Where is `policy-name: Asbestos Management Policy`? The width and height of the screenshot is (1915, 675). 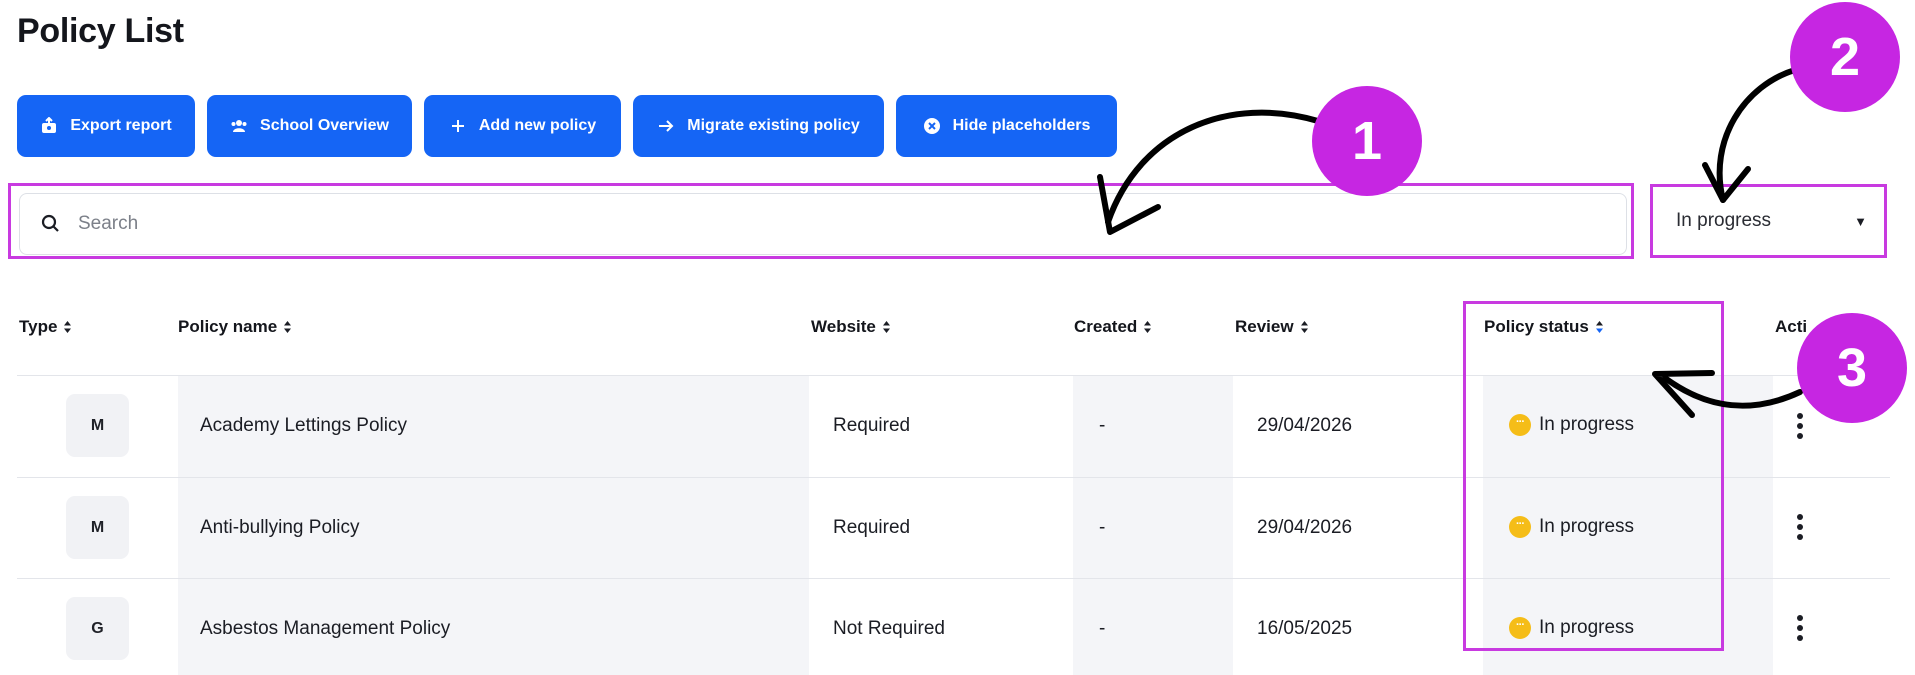 policy-name: Asbestos Management Policy is located at coordinates (325, 629).